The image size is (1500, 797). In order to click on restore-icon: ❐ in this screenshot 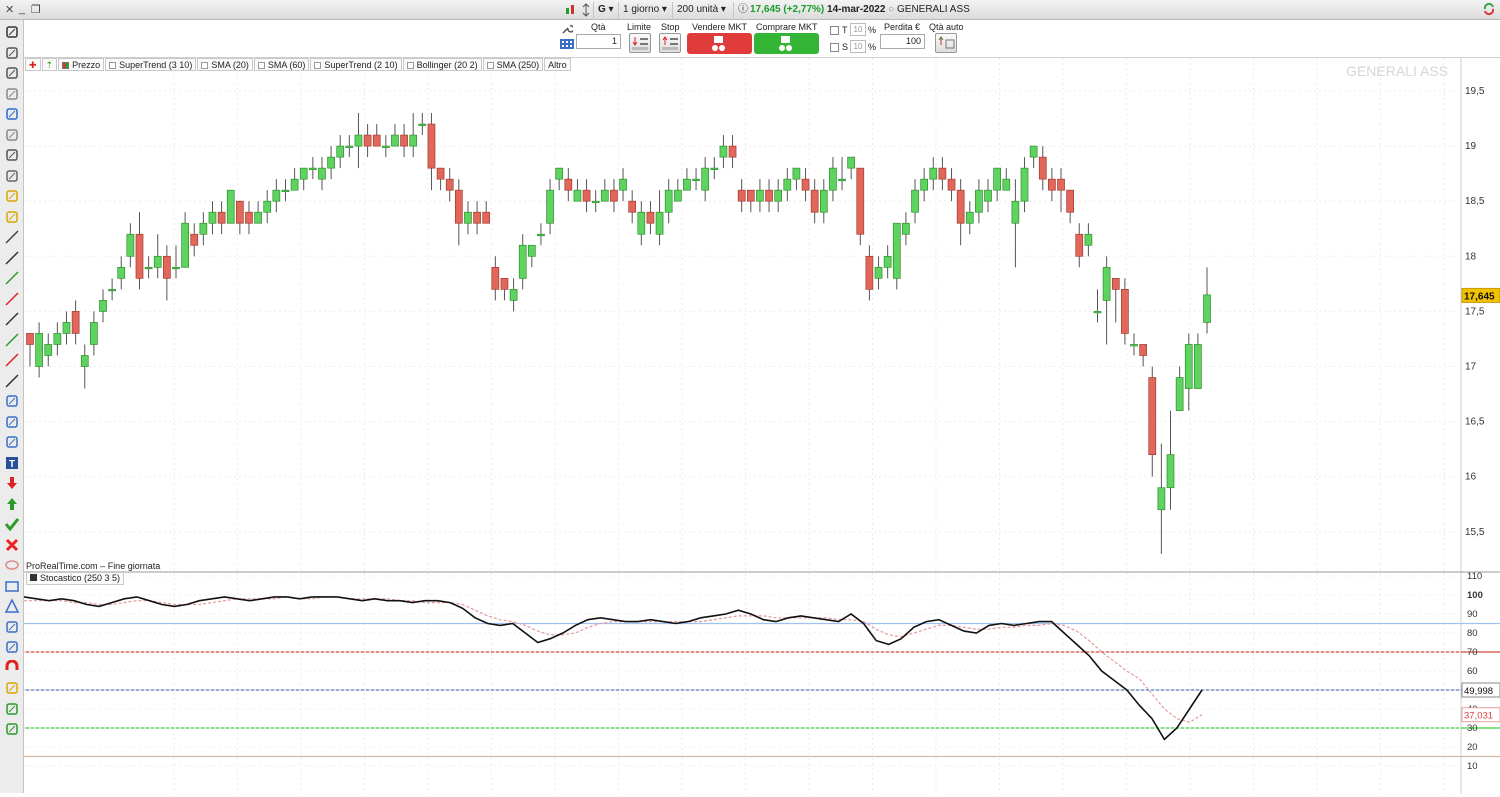, I will do `click(36, 9)`.